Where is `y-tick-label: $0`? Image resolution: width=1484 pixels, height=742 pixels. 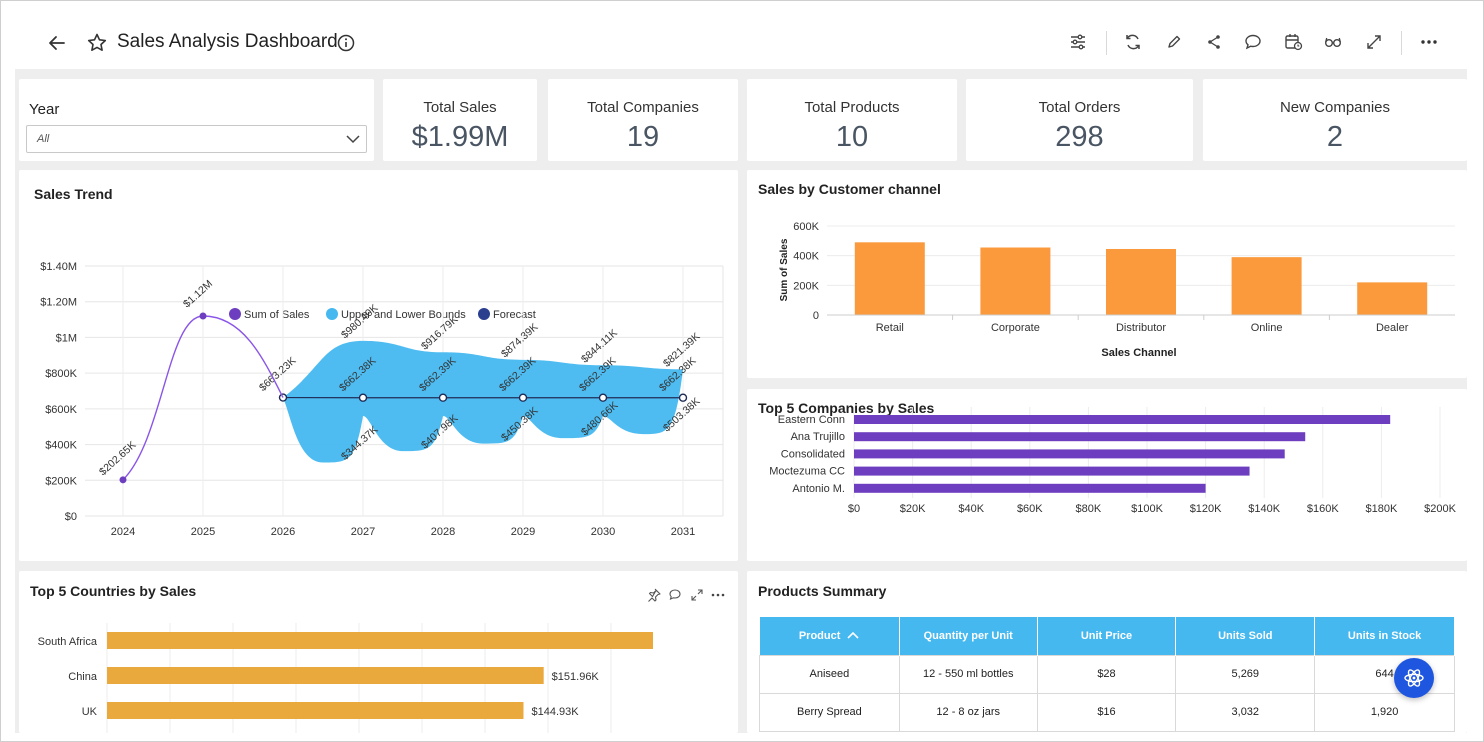
y-tick-label: $0 is located at coordinates (71, 517).